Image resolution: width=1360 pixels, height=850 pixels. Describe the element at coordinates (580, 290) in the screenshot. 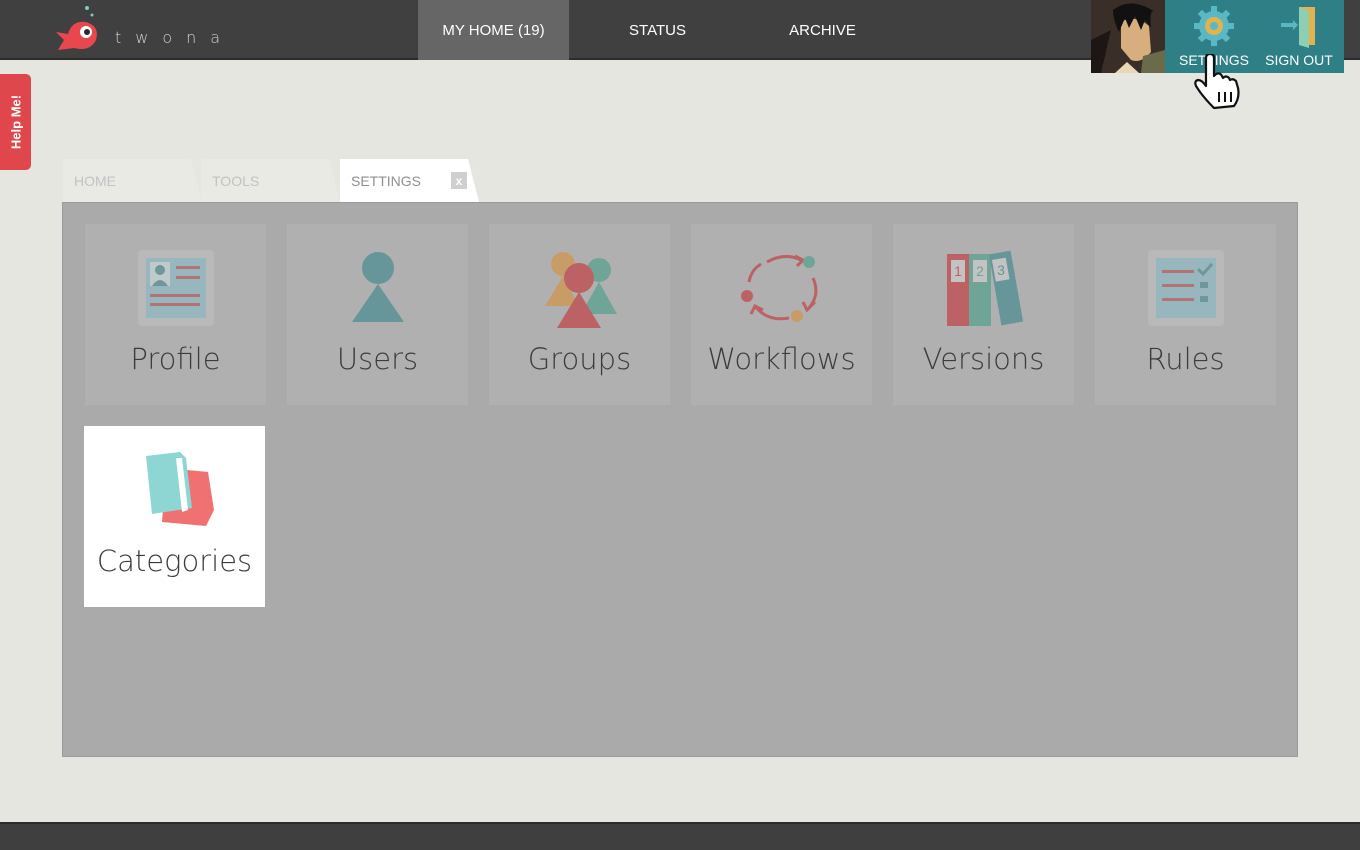

I see `group-icon` at that location.